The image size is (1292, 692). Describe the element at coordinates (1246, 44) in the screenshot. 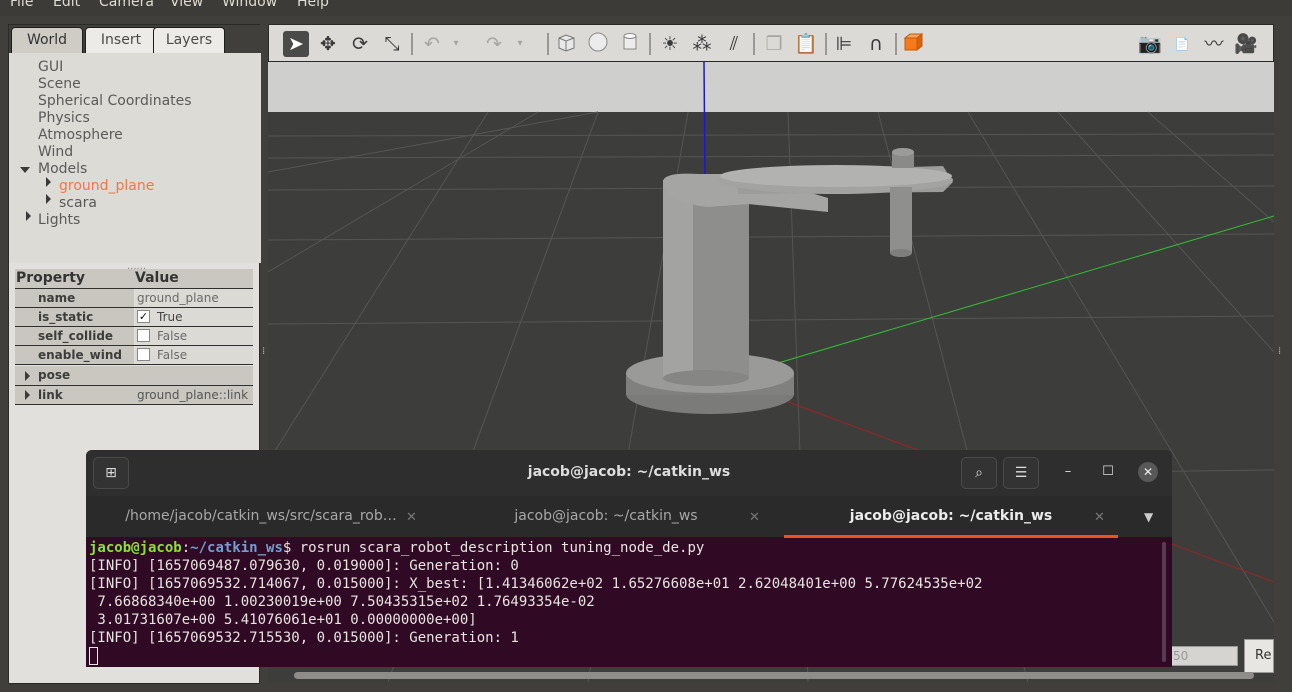

I see `video-record-icon: 🎥` at that location.